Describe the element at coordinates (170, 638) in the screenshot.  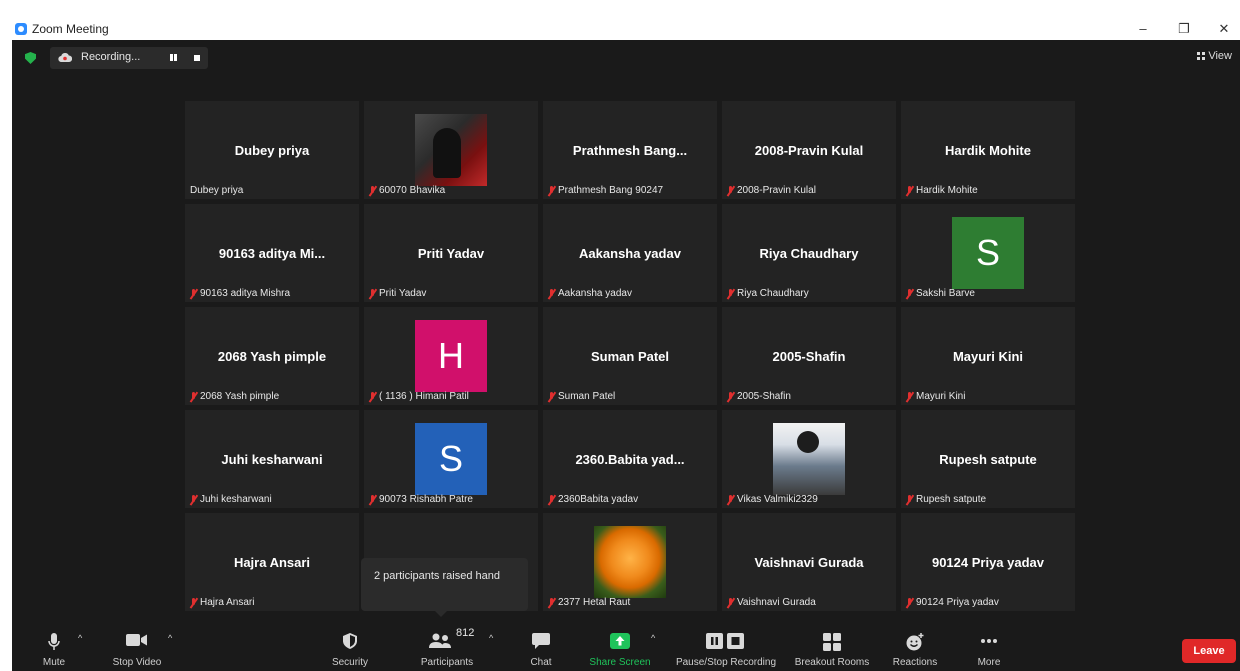
I see `video-options-caret: ^` at that location.